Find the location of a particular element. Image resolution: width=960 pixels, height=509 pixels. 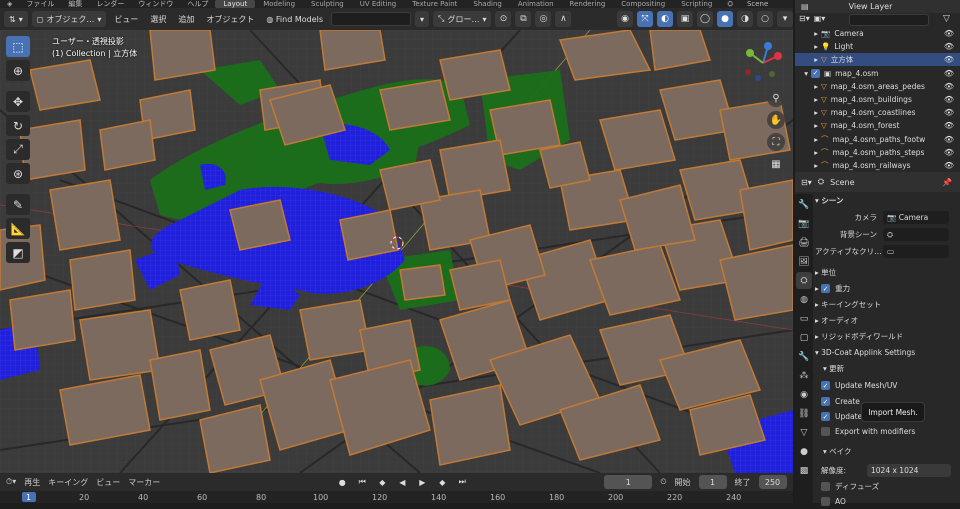

workspace-tab-compositing: Compositing is located at coordinates (643, 4).